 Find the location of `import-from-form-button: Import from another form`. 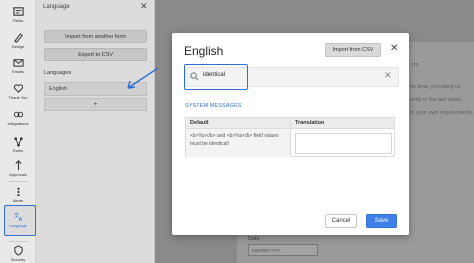

import-from-form-button: Import from another form is located at coordinates (95, 36).